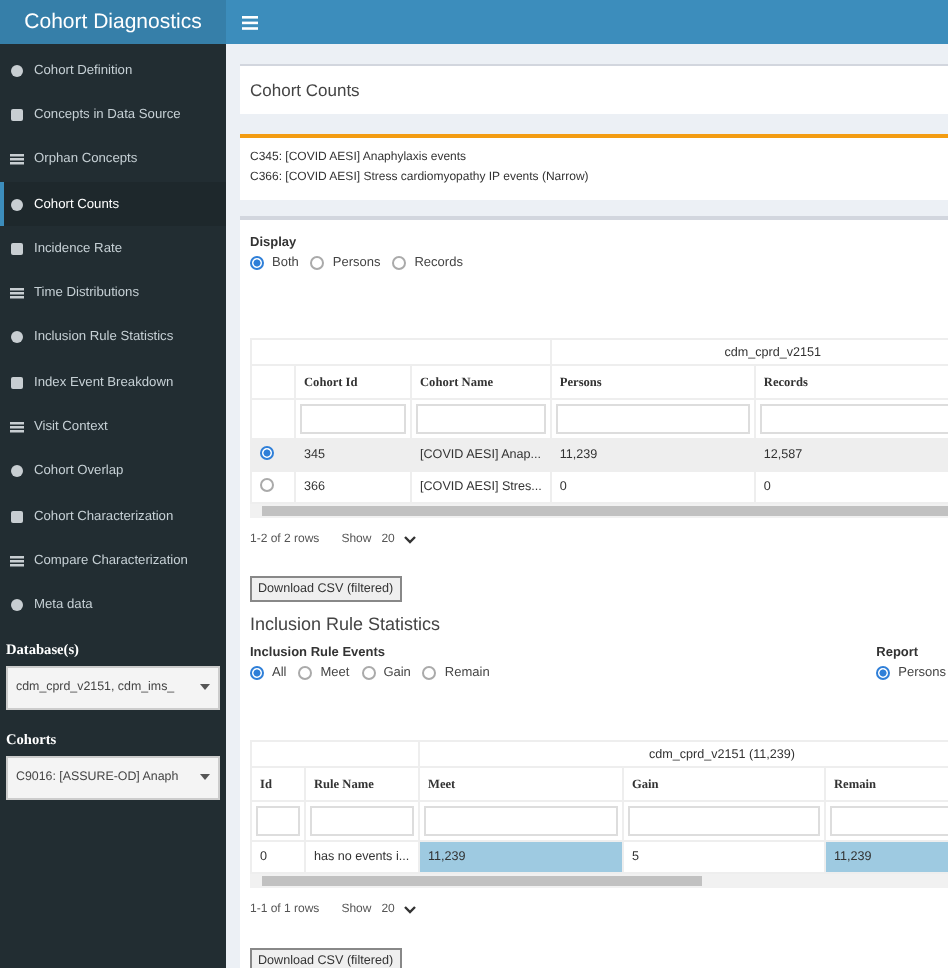 This screenshot has height=968, width=948. I want to click on section-title: Inclusion Rule Statistics, so click(346, 624).